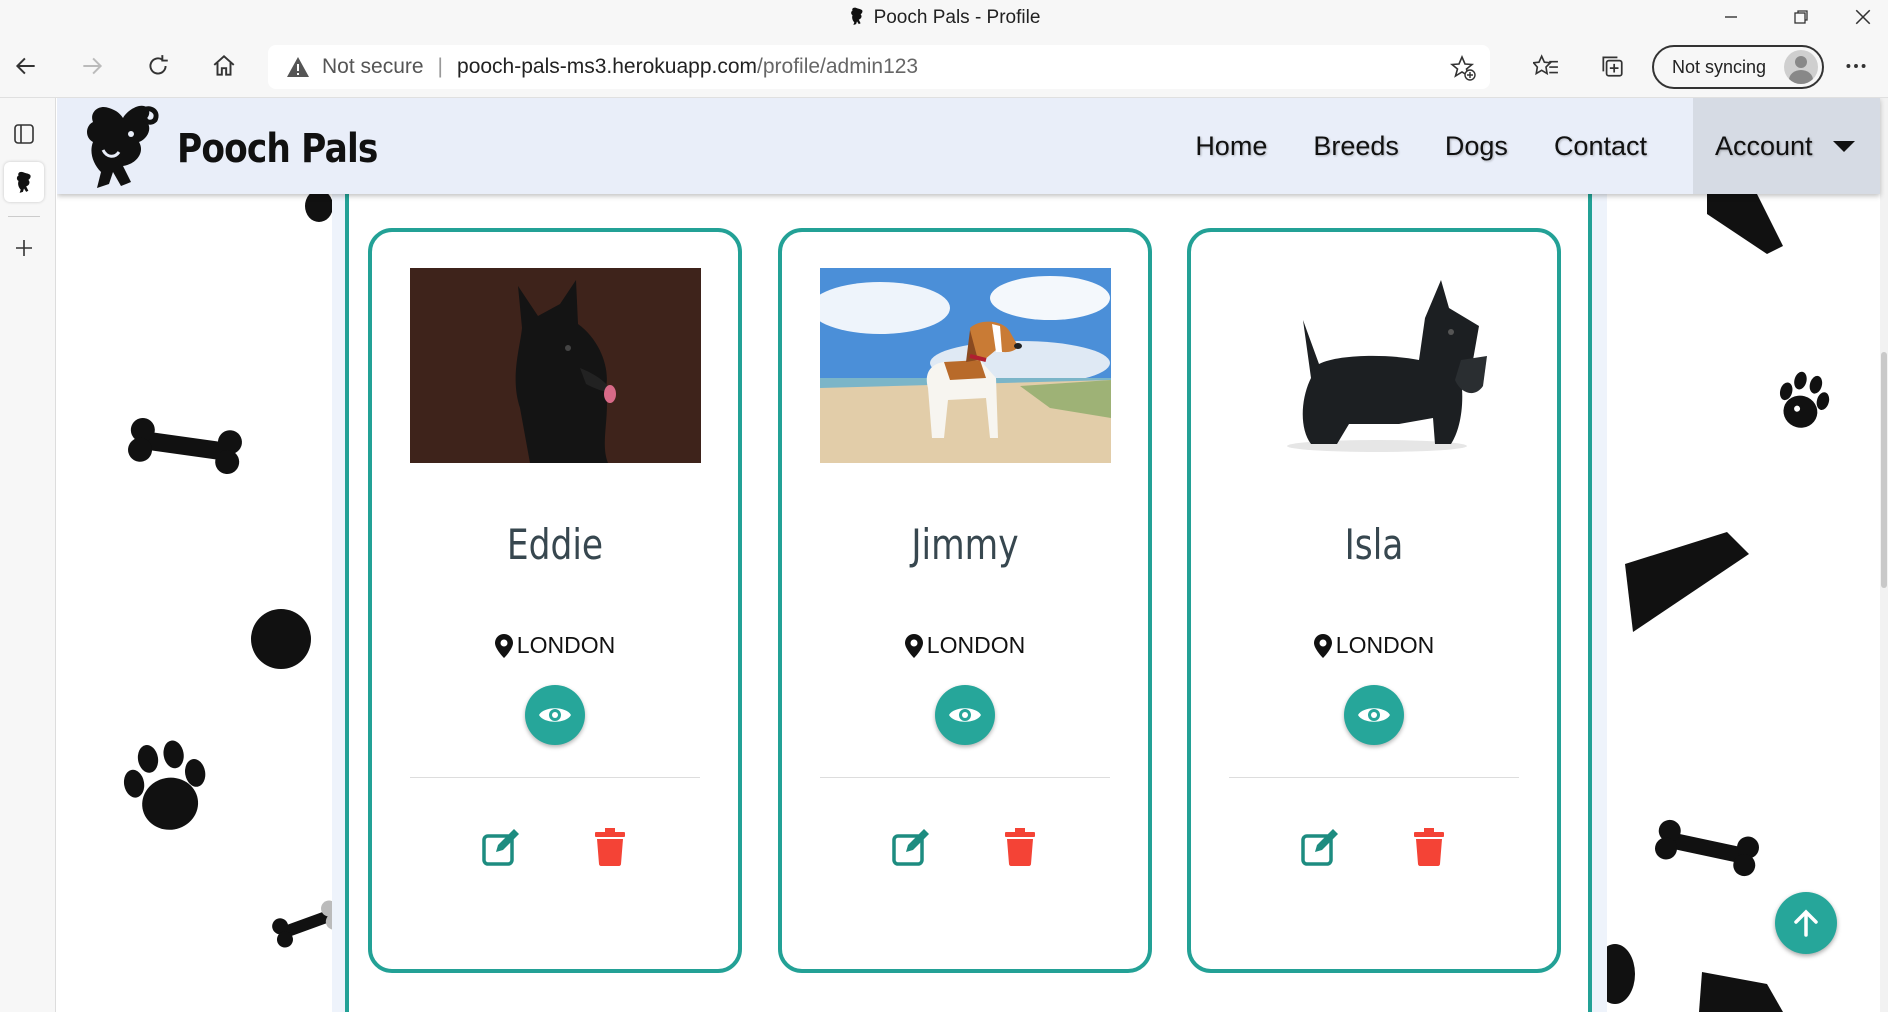 This screenshot has width=1888, height=1012. I want to click on restore-icon, so click(1801, 17).